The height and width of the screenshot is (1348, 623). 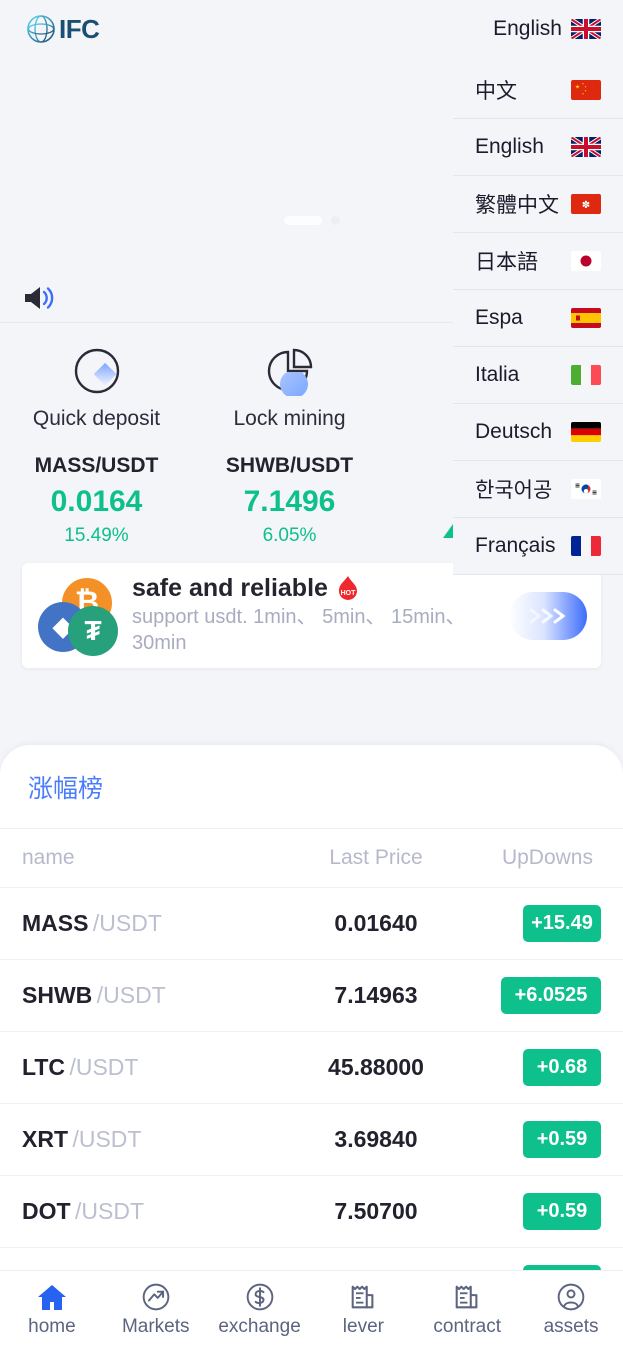 I want to click on promo-banner-subtitle: support usdt. 1min、 5min、 15min、 30min, so click(x=299, y=630).